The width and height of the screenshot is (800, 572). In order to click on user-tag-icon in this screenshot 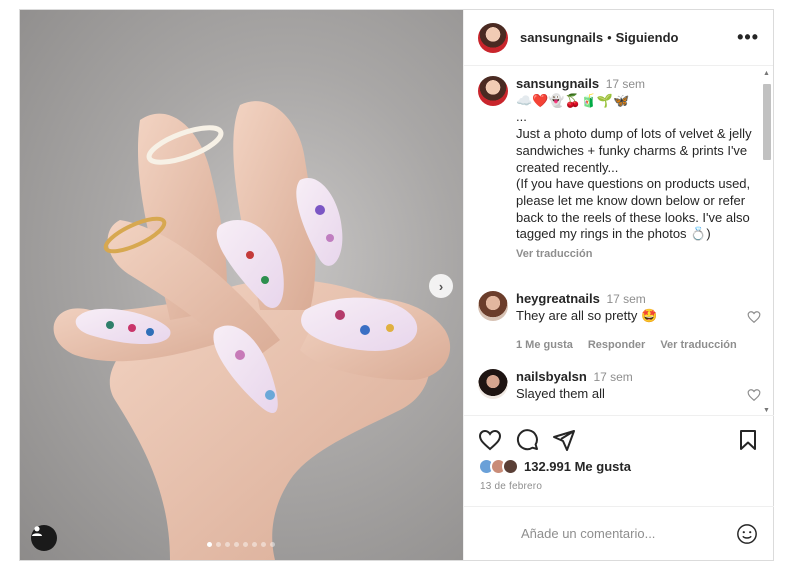, I will do `click(37, 531)`.